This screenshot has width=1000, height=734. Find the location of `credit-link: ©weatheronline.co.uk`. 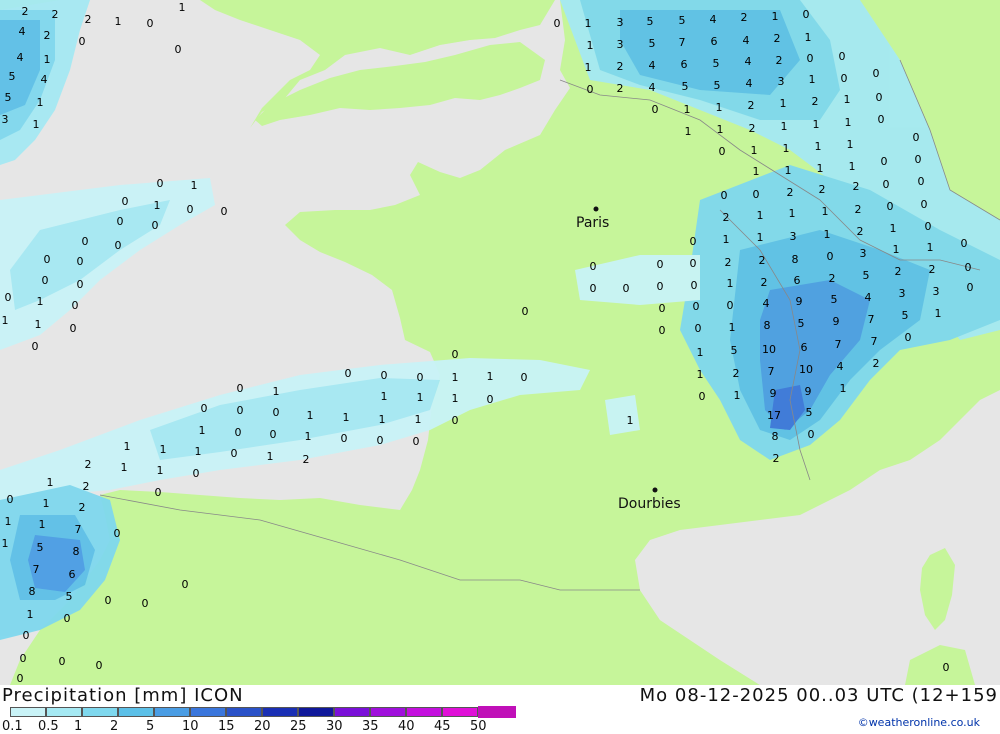

credit-link: ©weatheronline.co.uk is located at coordinates (919, 722).